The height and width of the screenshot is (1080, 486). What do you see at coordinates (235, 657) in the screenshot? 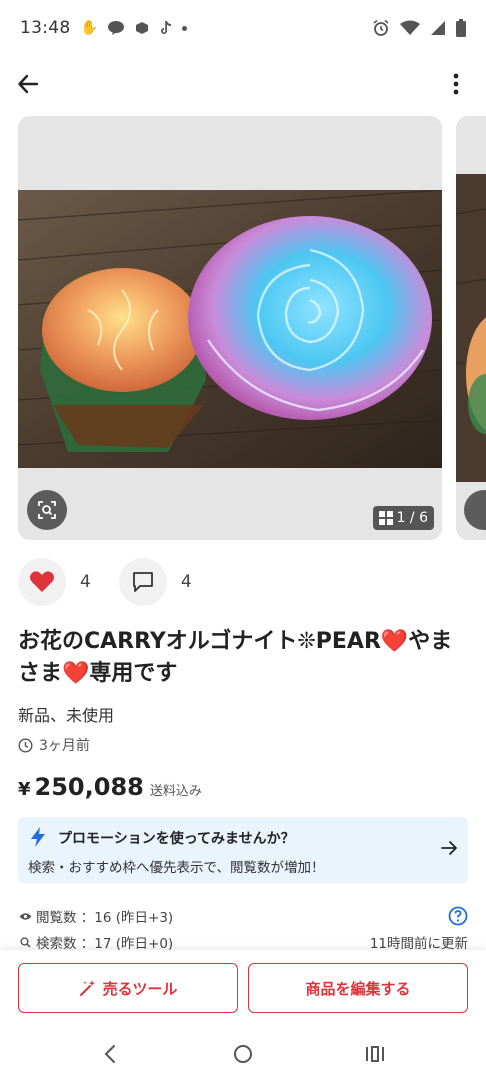
I see `item-title: お花のCARRYオルゴナイト❊PEAR❤️やまさま❤️専用です` at bounding box center [235, 657].